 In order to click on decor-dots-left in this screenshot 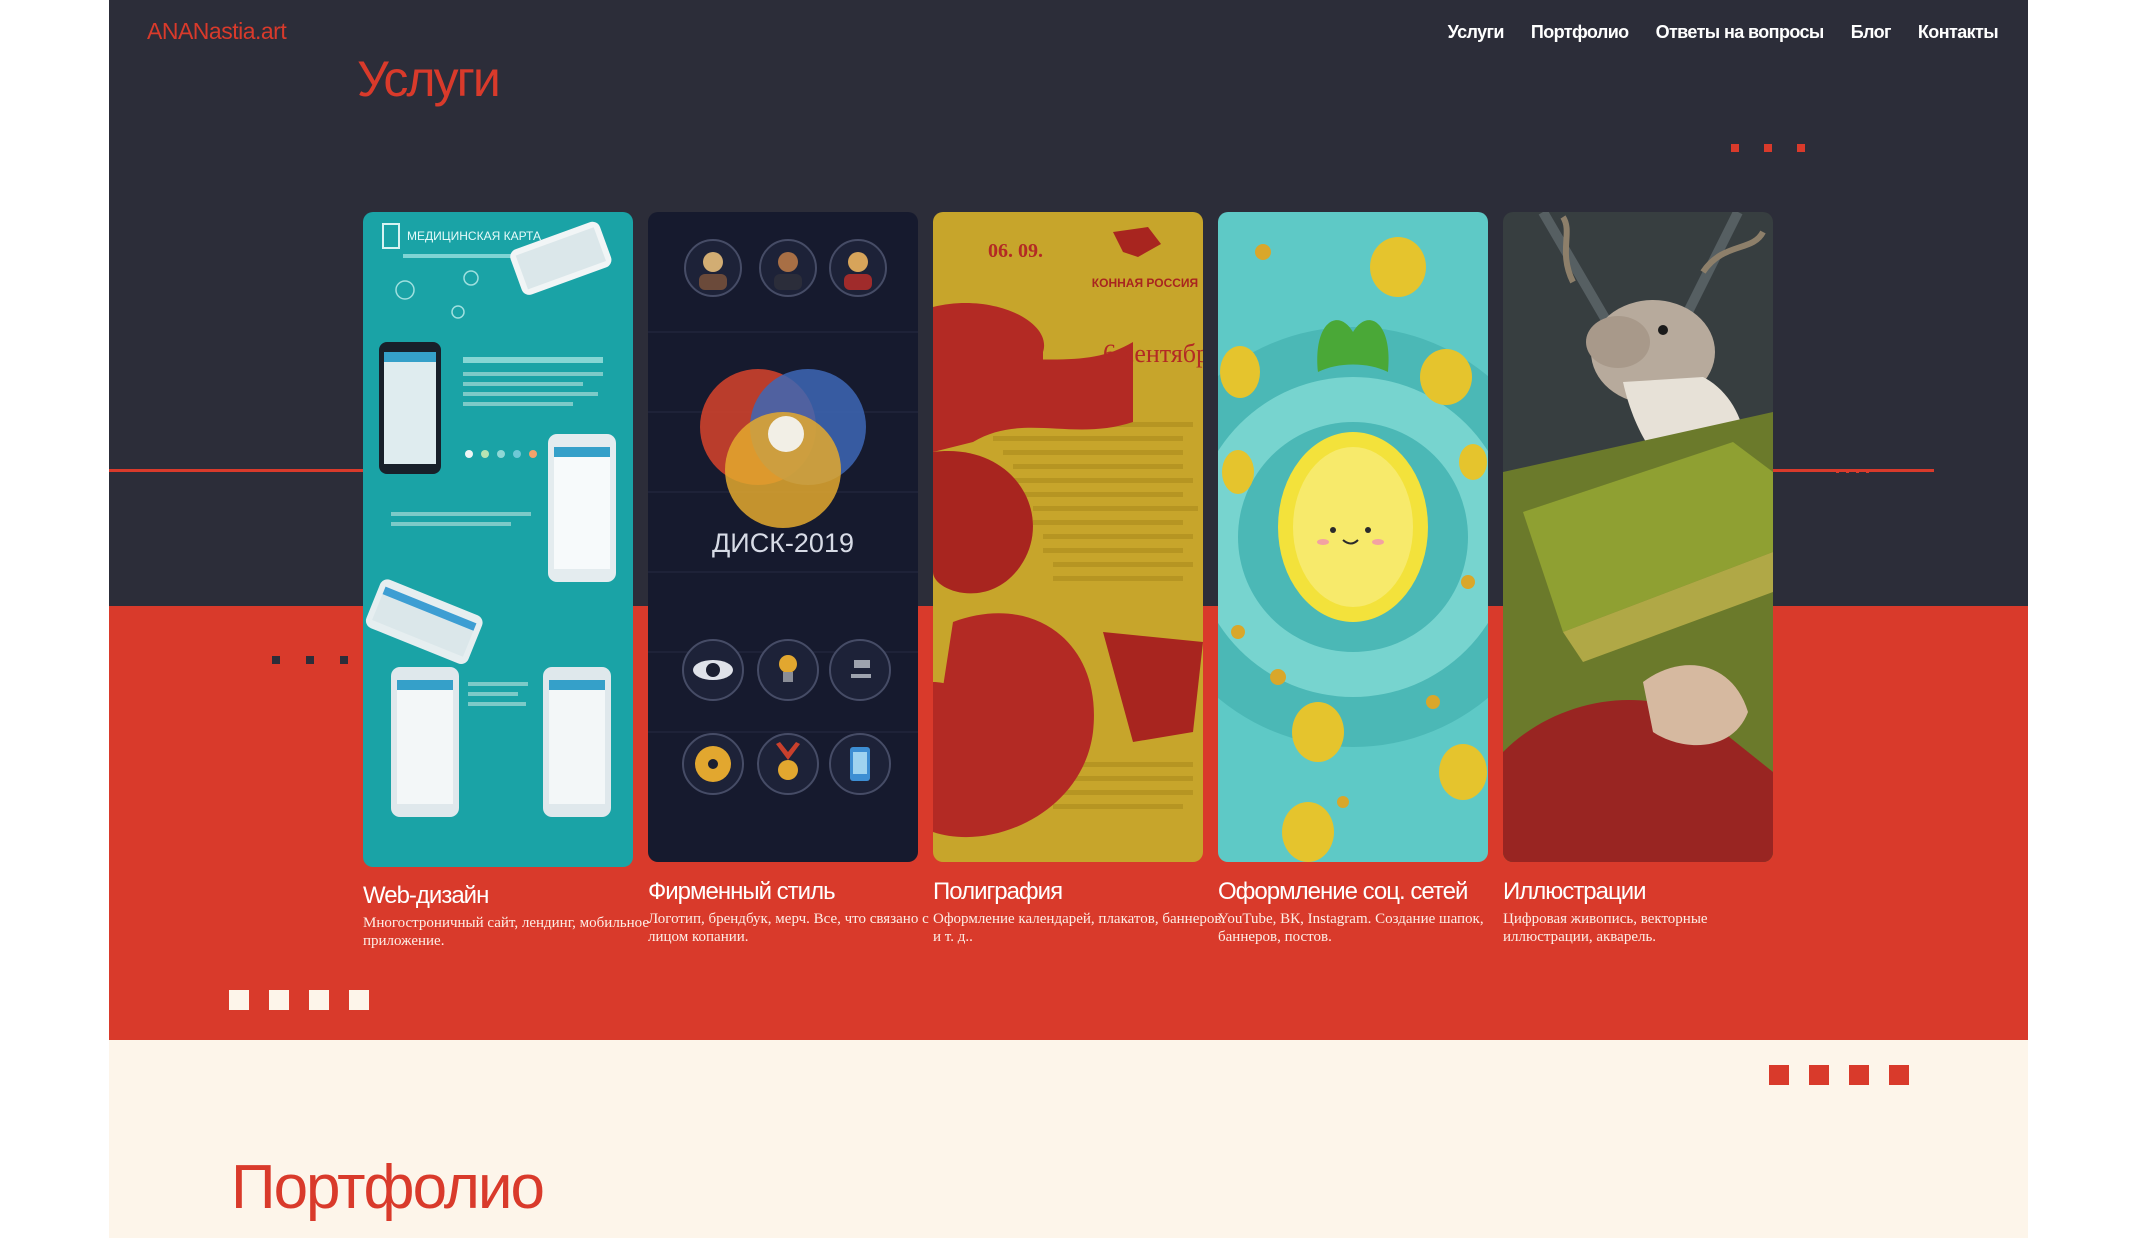, I will do `click(310, 660)`.